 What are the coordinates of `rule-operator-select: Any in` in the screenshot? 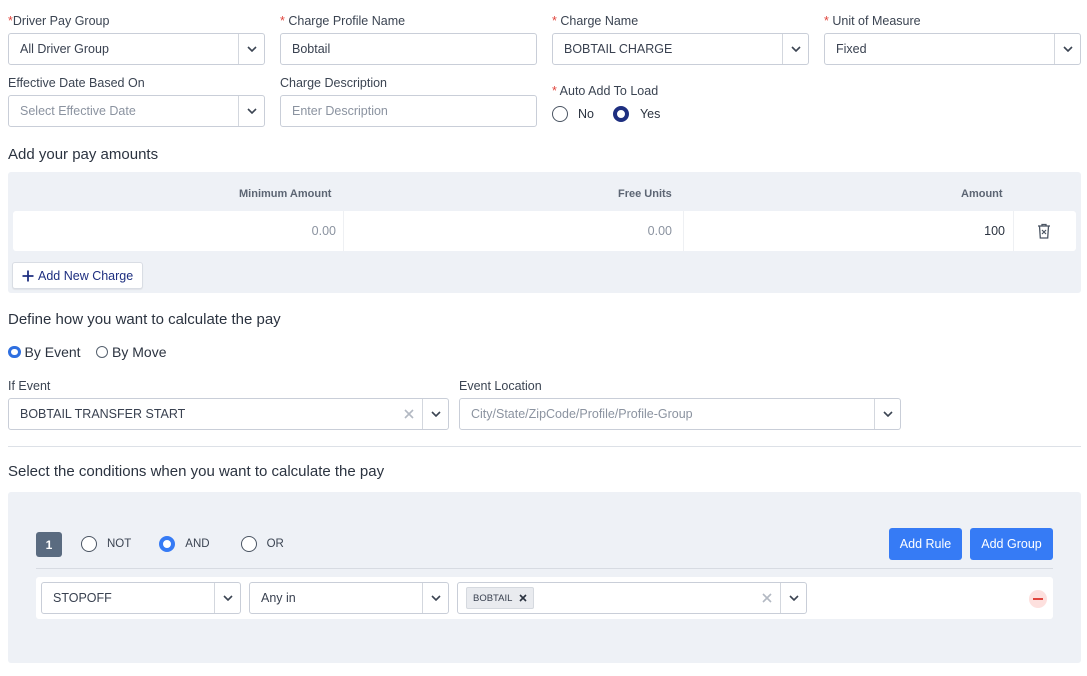 It's located at (349, 598).